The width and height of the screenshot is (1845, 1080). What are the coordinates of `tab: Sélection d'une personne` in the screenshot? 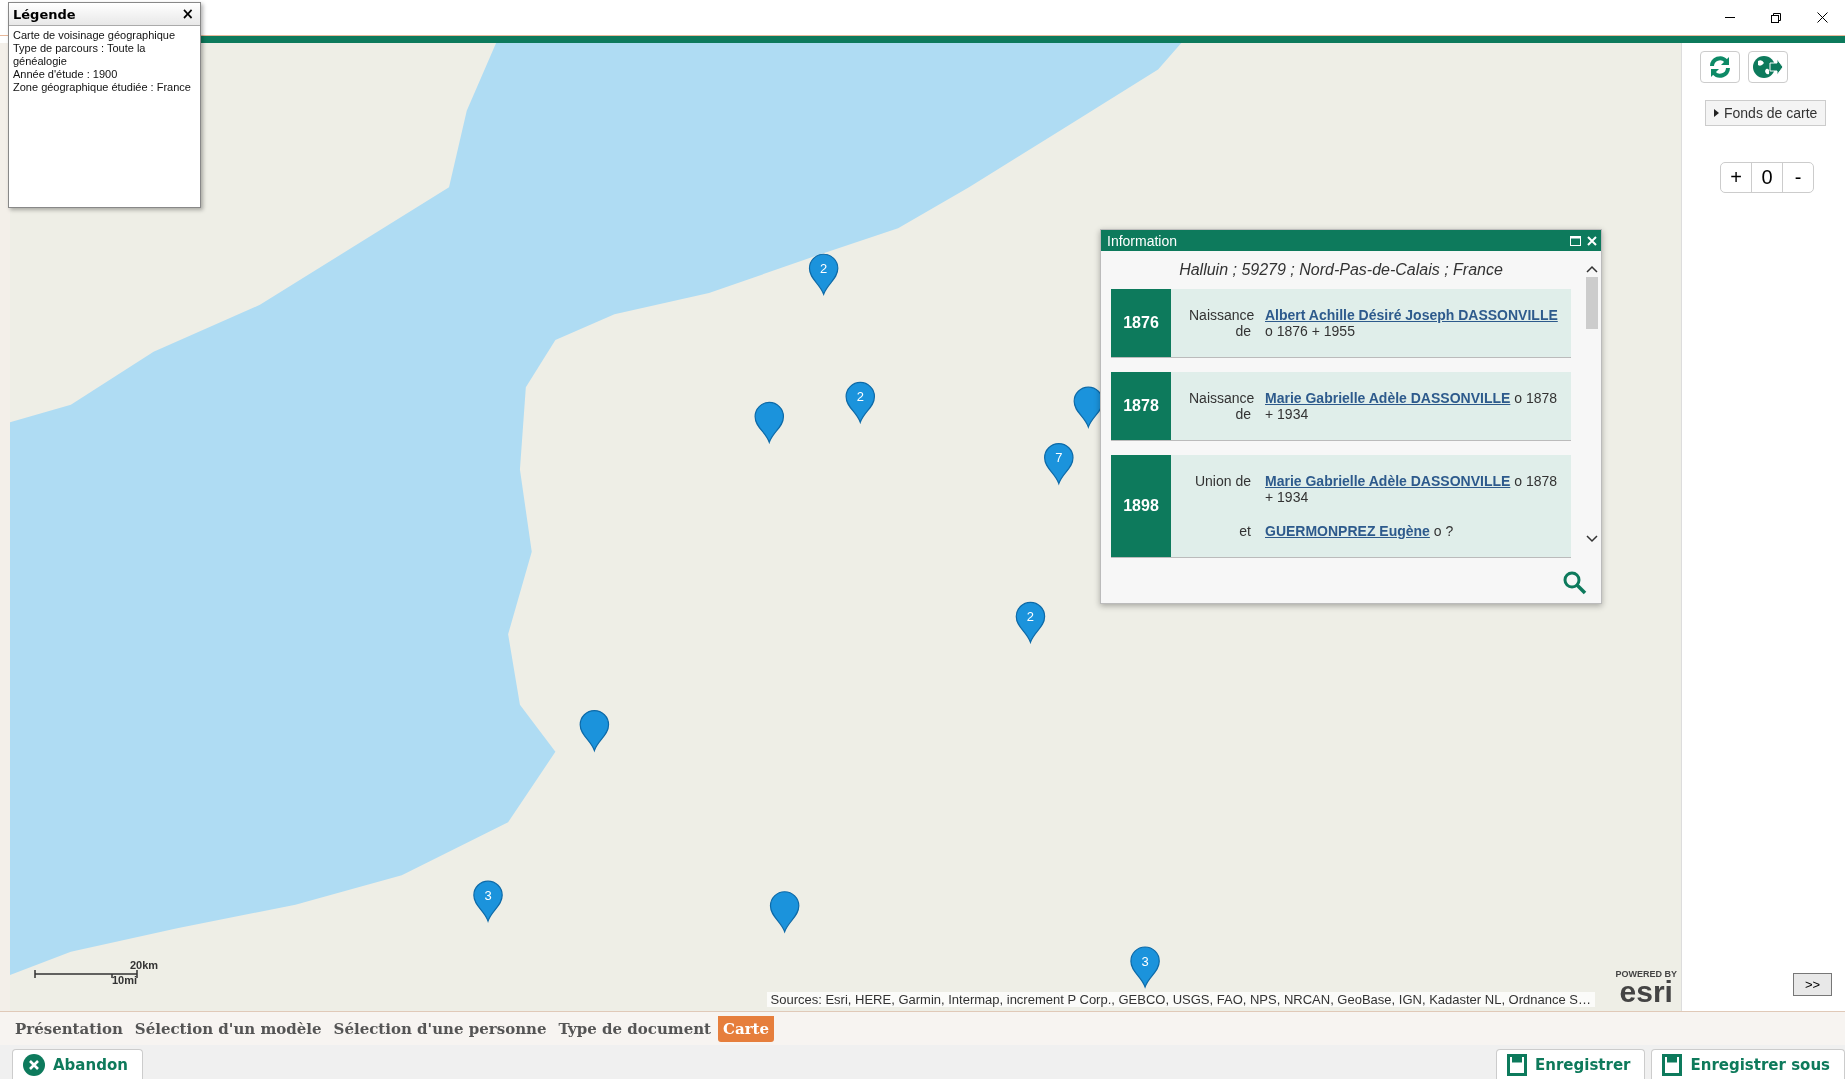 It's located at (440, 1028).